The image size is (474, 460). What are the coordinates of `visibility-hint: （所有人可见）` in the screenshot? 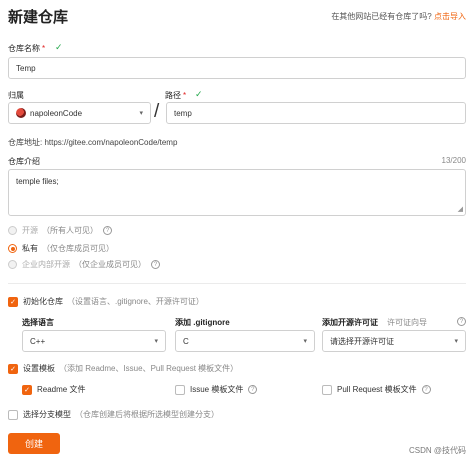 It's located at (70, 230).